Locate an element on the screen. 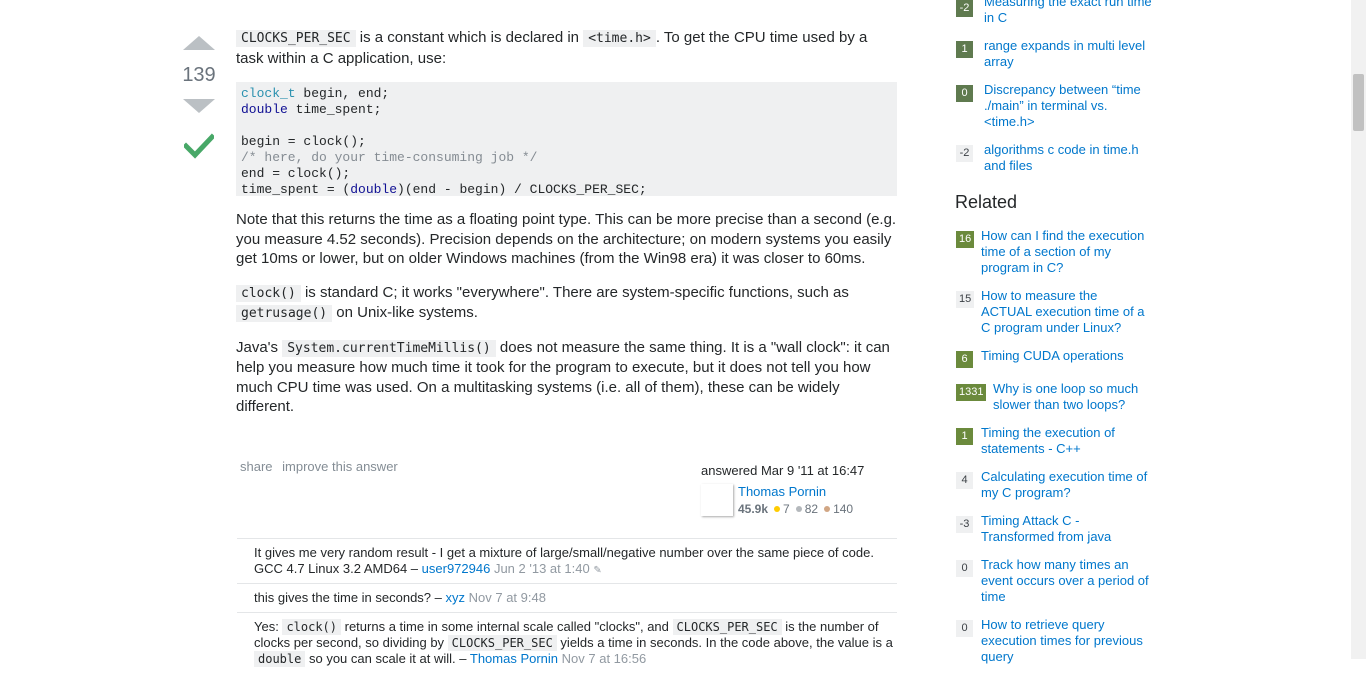 The image size is (1366, 673). post-menu: share improve this answer is located at coordinates (322, 466).